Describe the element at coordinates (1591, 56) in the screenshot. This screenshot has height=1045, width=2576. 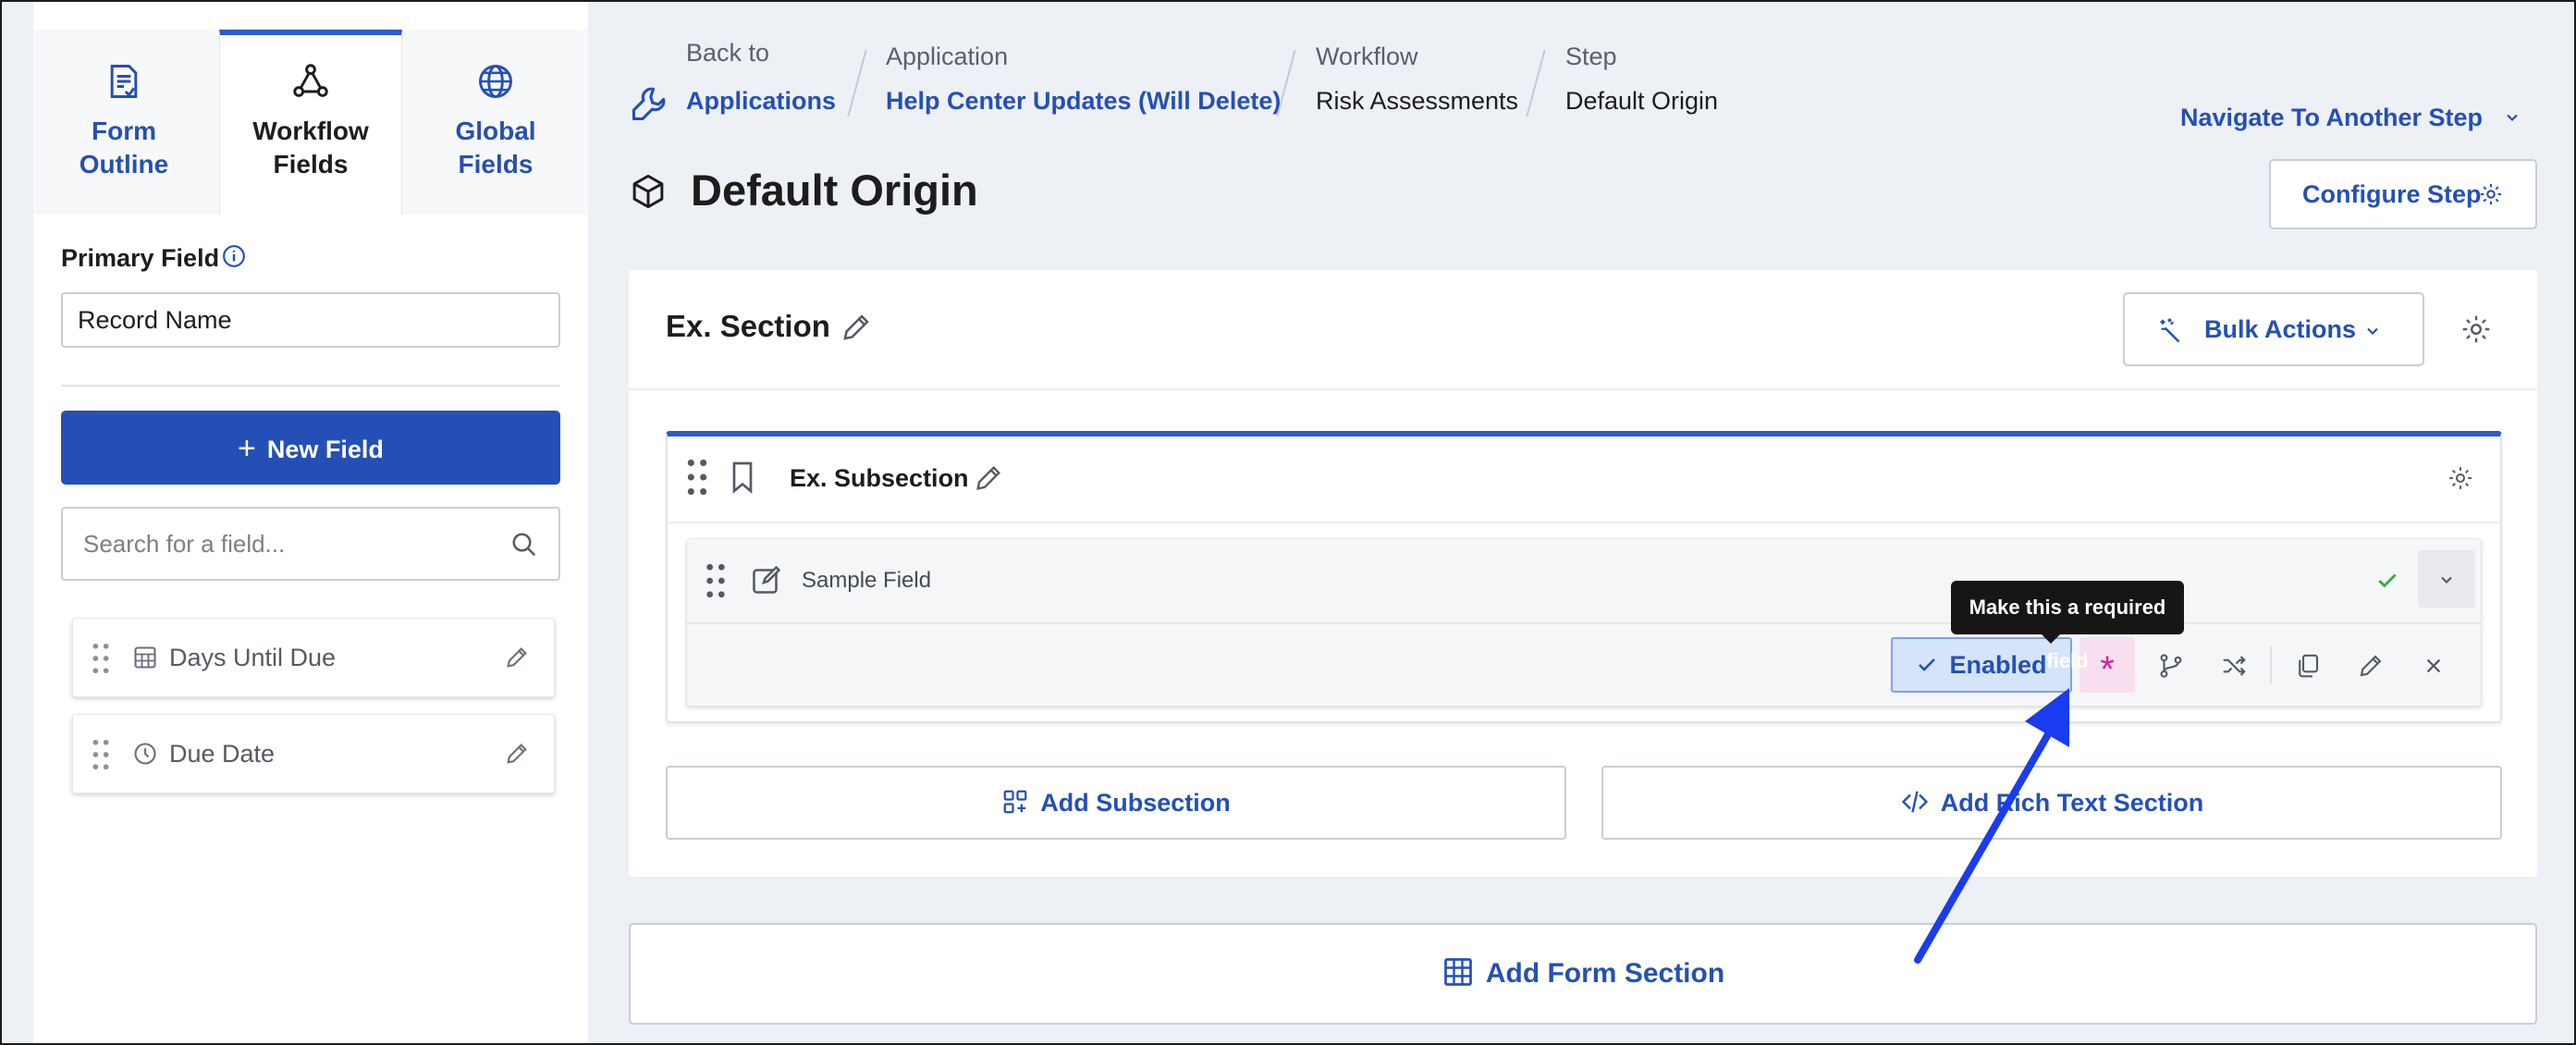
I see `breadcrumb-step-label: Step` at that location.